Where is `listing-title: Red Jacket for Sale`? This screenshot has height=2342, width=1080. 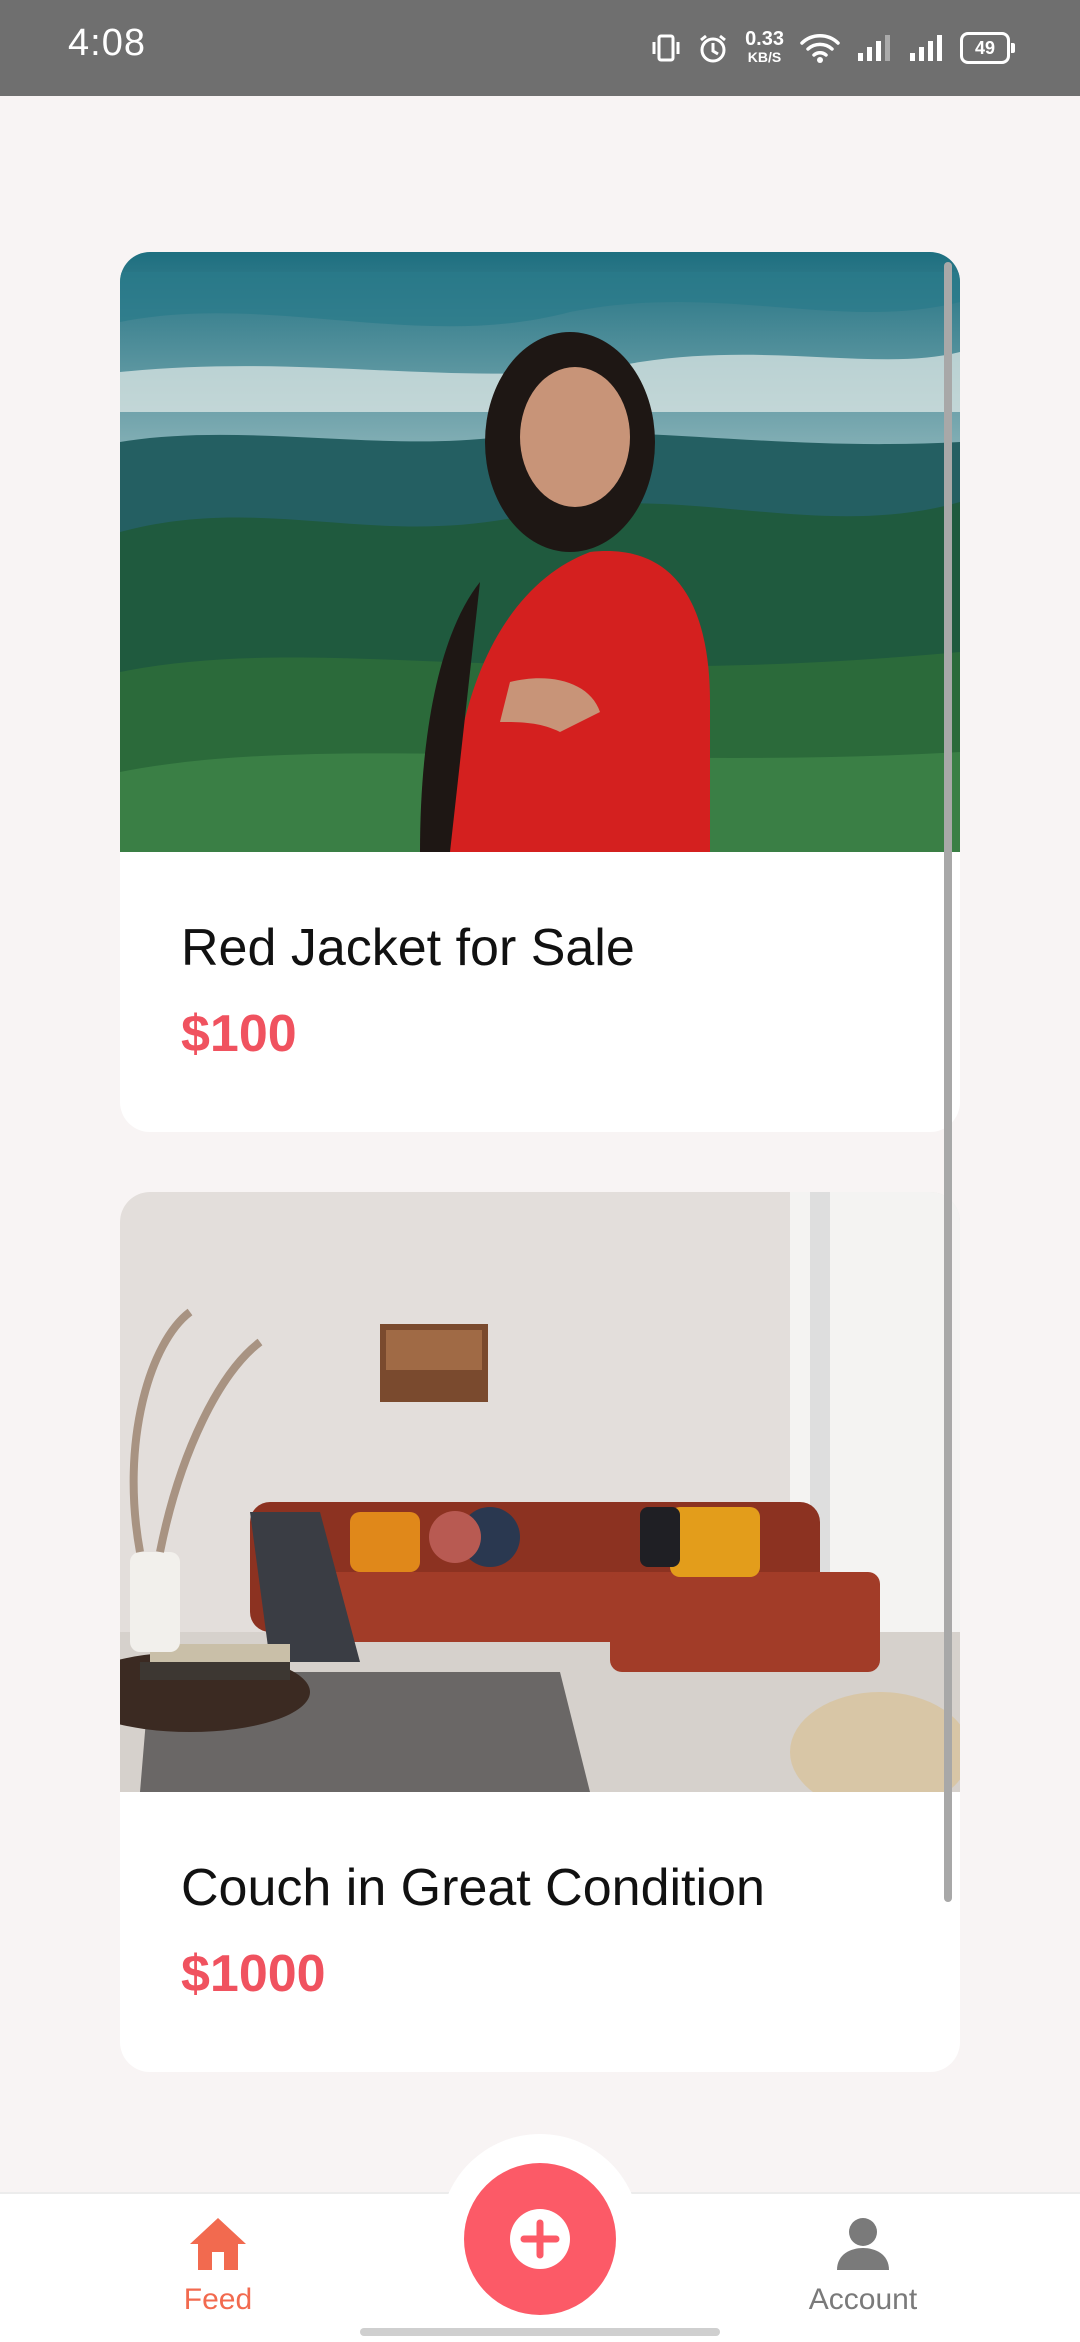 listing-title: Red Jacket for Sale is located at coordinates (408, 948).